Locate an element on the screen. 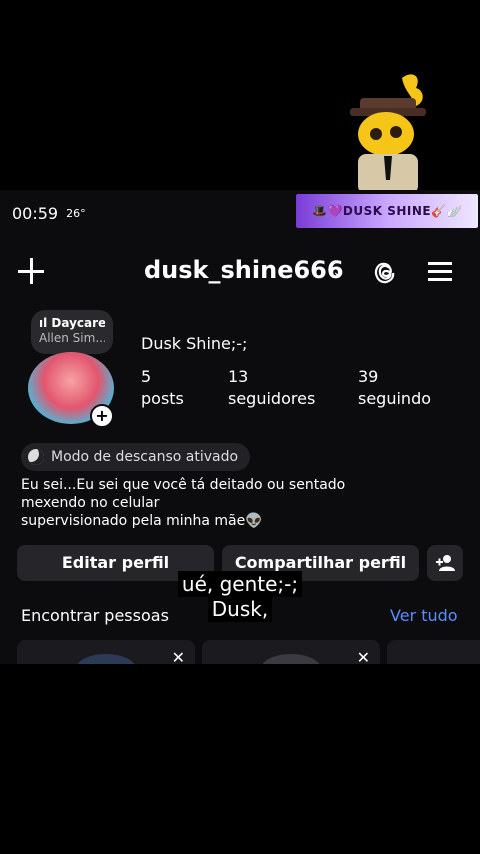 This screenshot has height=854, width=480. profile-top-bar: dusk_shine666 ⌄ is located at coordinates (240, 273).